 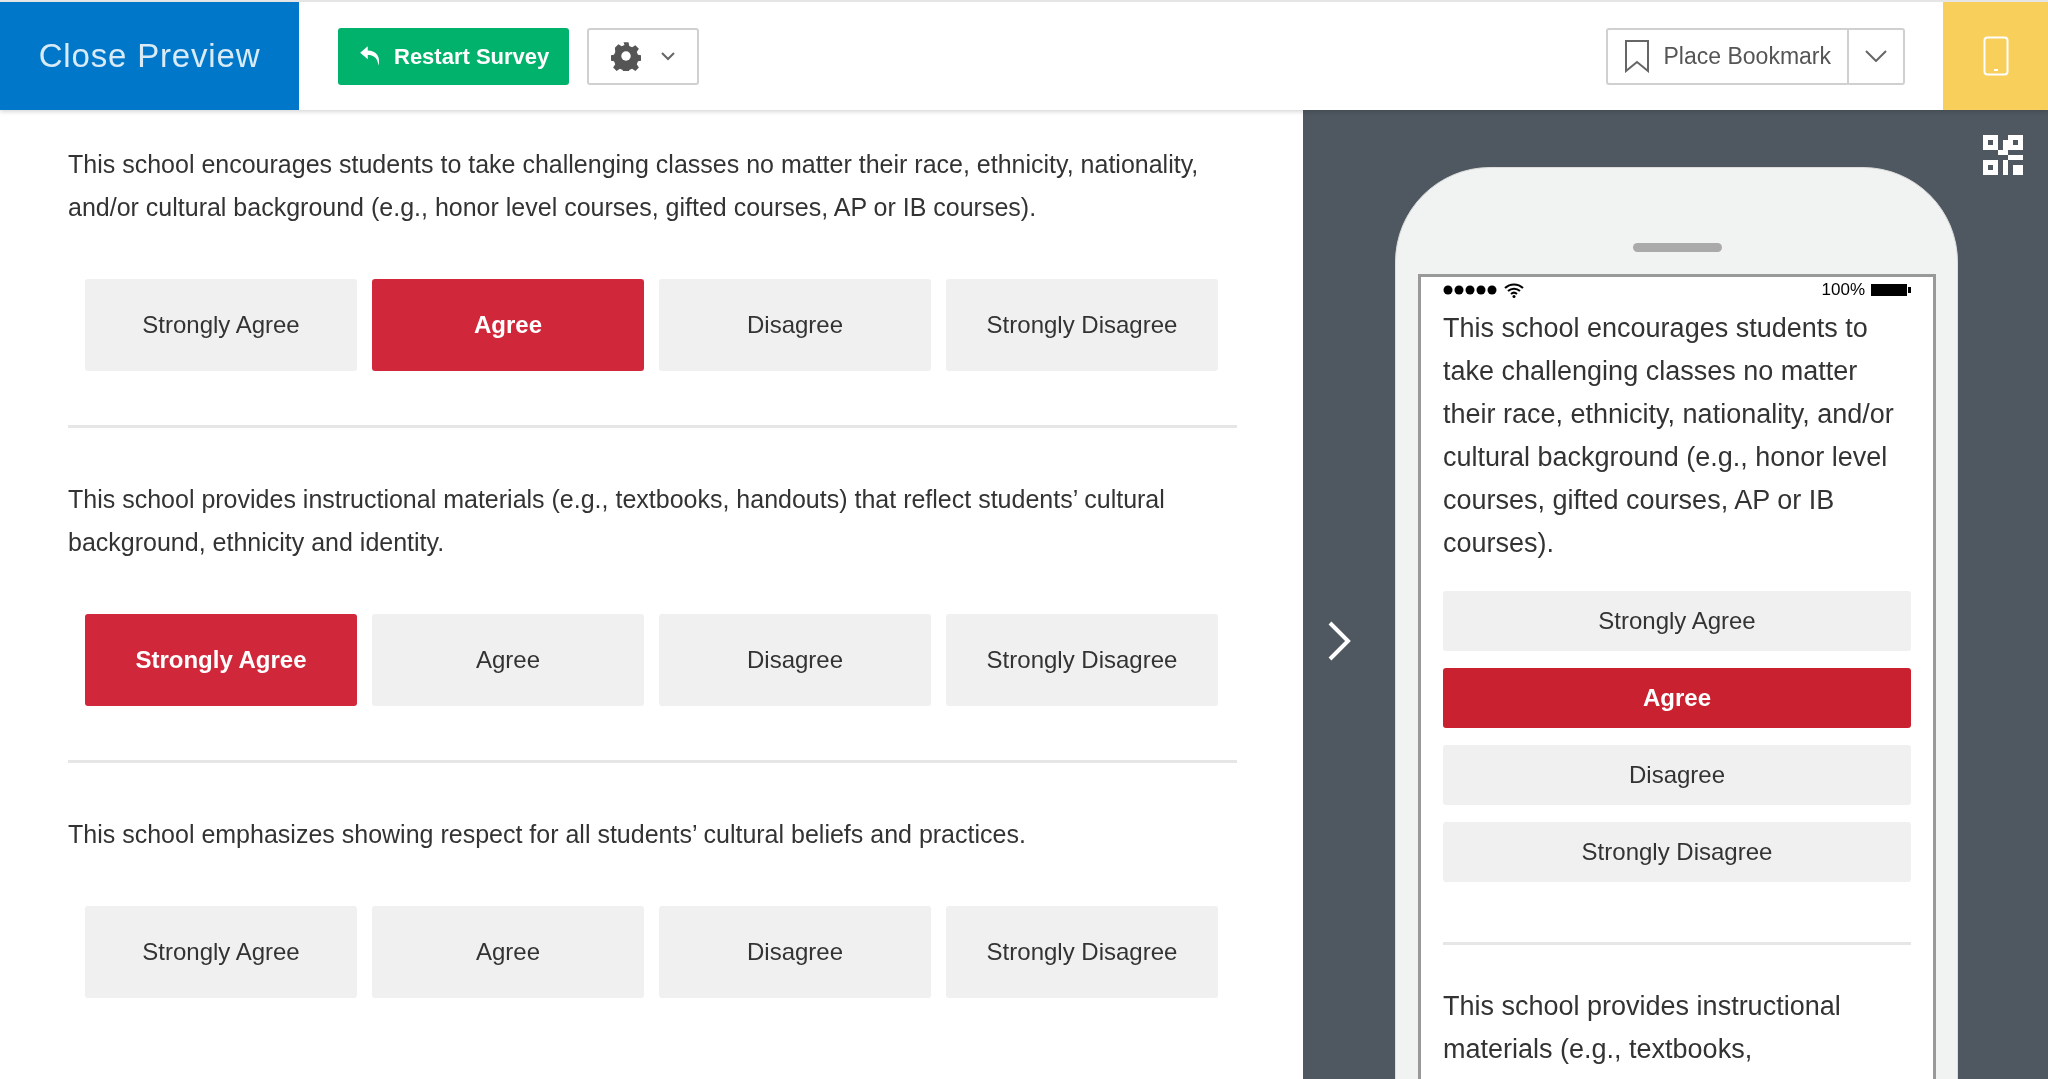 I want to click on question-text: This school provides instructional materials (e.g., textbooks,, so click(x=1642, y=1028).